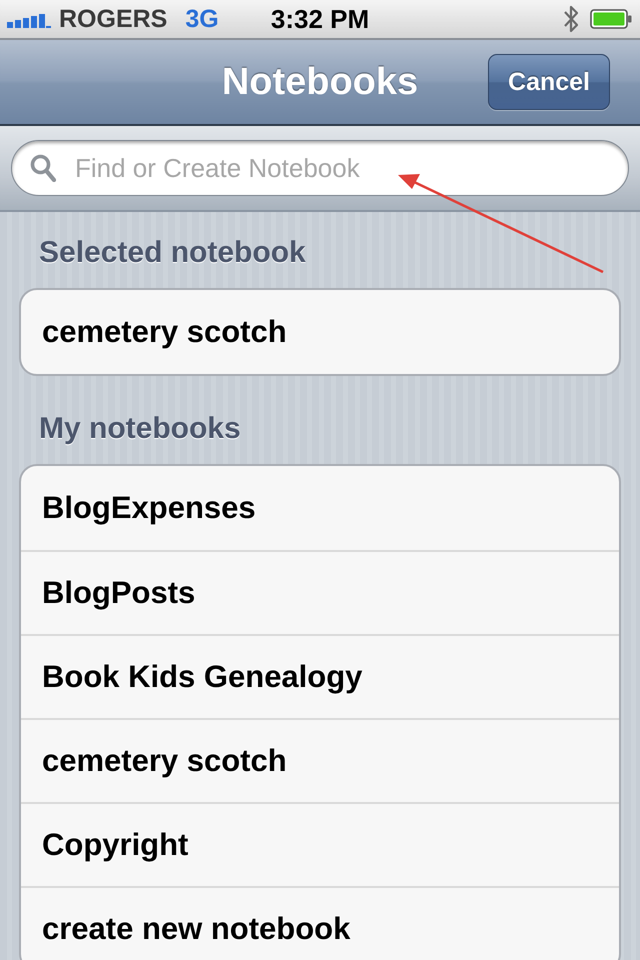  Describe the element at coordinates (320, 592) in the screenshot. I see `notebook-row: BlogPosts` at that location.